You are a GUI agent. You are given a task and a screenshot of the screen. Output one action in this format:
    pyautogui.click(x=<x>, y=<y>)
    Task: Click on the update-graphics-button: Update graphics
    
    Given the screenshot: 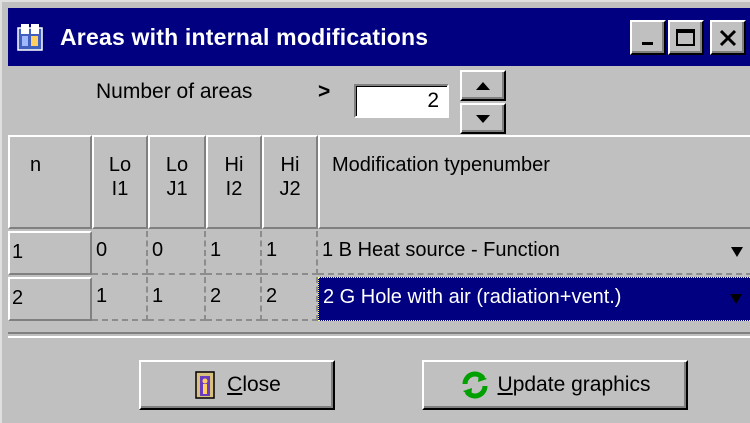 What is the action you would take?
    pyautogui.click(x=555, y=385)
    